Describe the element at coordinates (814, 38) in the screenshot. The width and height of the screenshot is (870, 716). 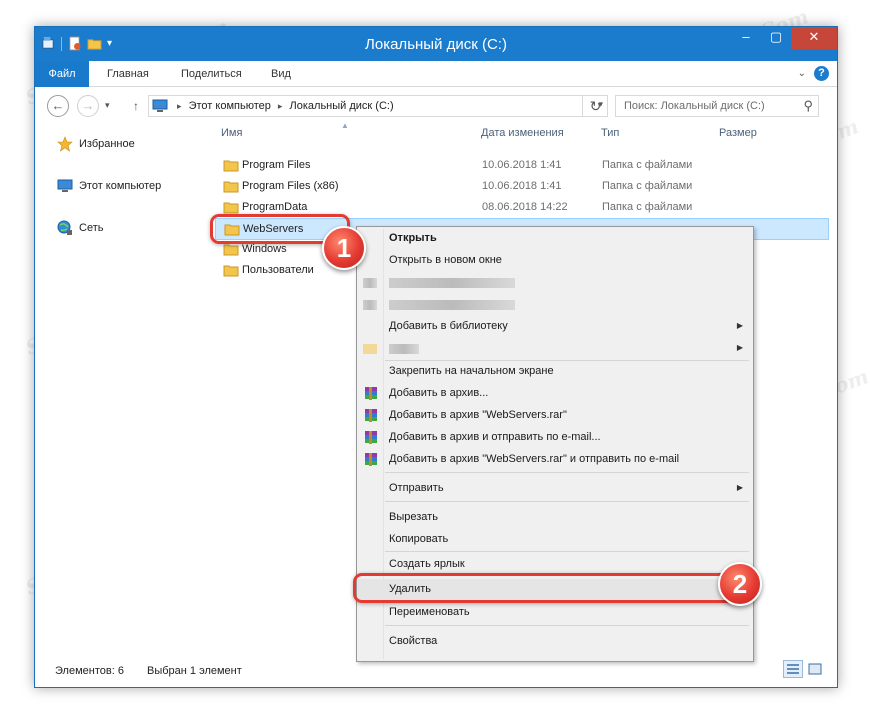
I see `close-icon: ✕` at that location.